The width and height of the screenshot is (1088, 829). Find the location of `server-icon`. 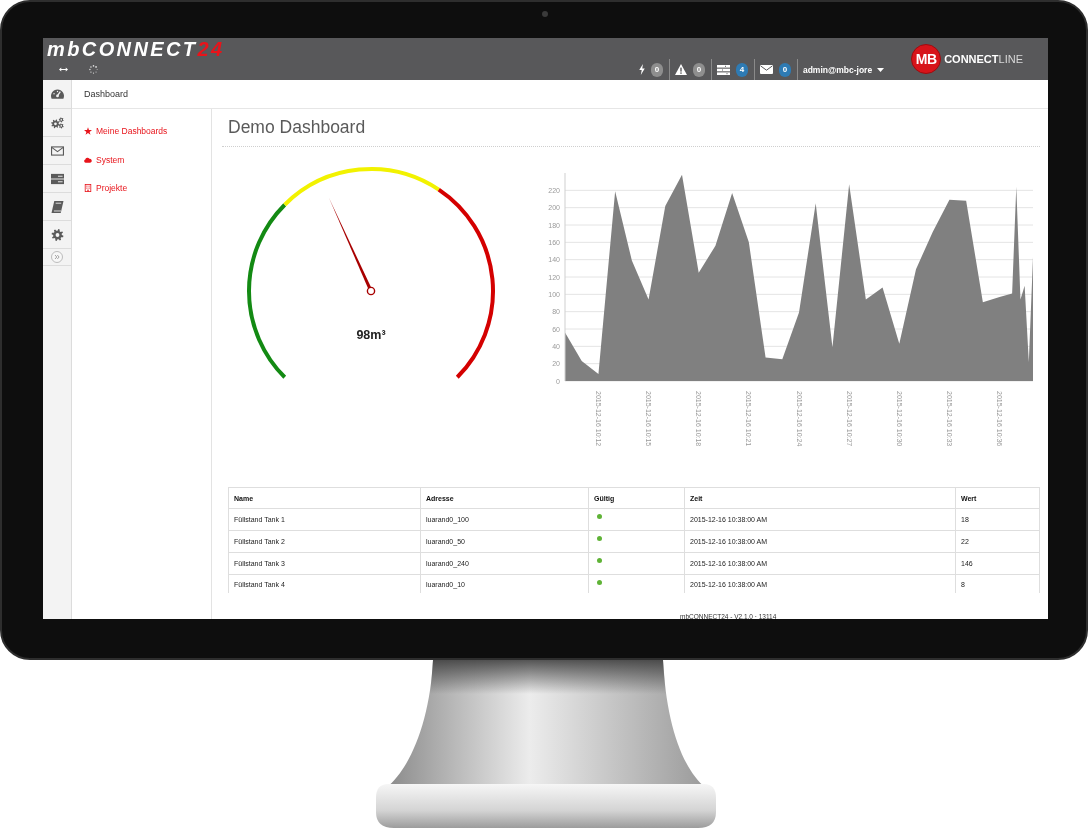

server-icon is located at coordinates (57, 178).